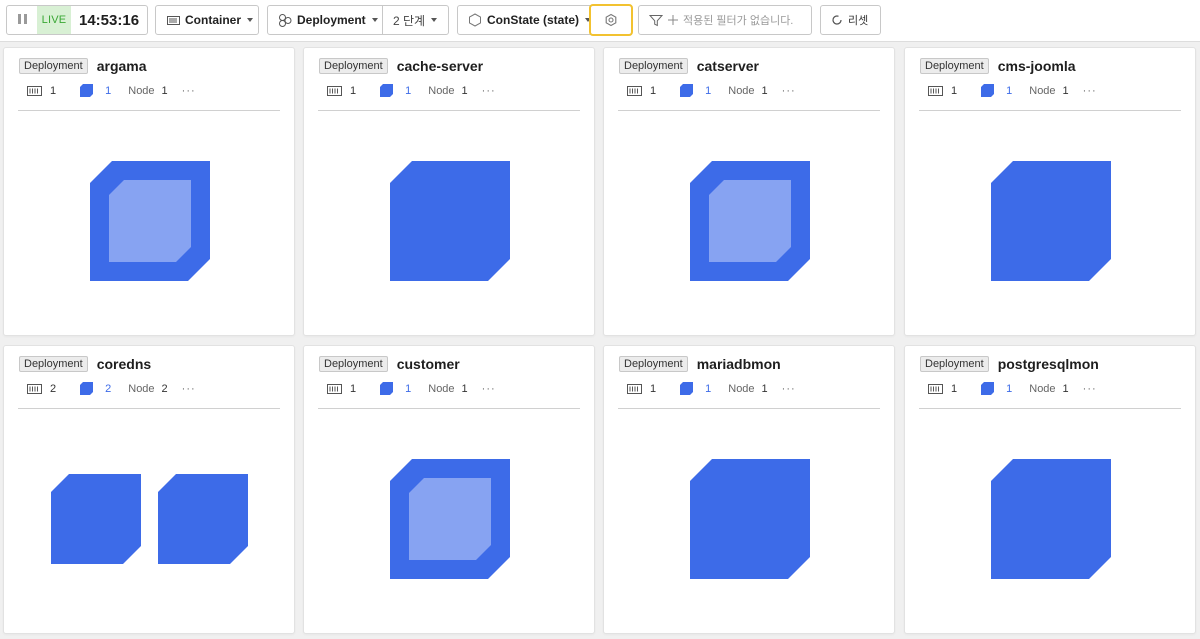  What do you see at coordinates (728, 66) in the screenshot?
I see `deployment-name: catserver` at bounding box center [728, 66].